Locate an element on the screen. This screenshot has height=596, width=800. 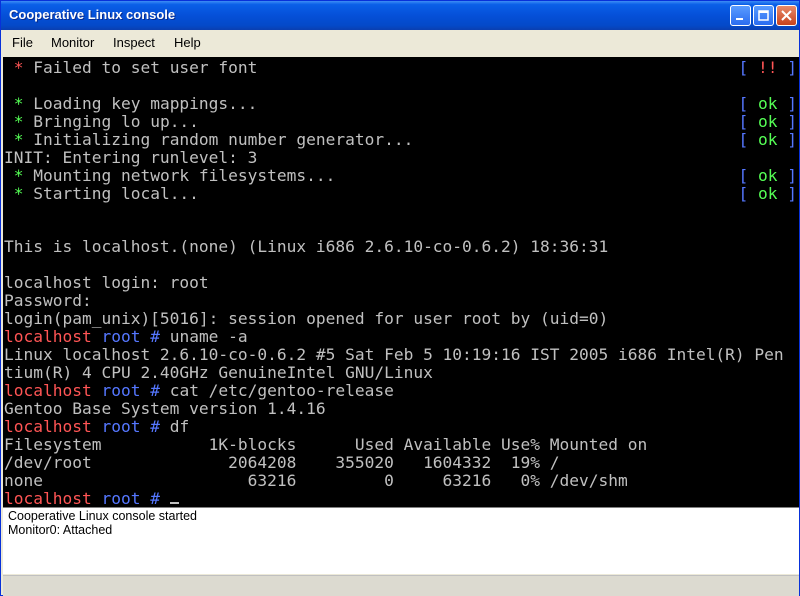
maximize-button is located at coordinates (763, 15).